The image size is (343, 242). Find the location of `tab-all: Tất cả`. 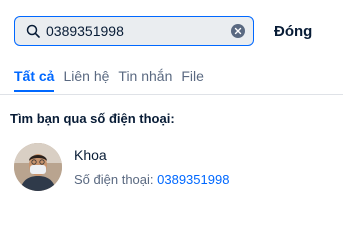

tab-all: Tất cả is located at coordinates (34, 80).